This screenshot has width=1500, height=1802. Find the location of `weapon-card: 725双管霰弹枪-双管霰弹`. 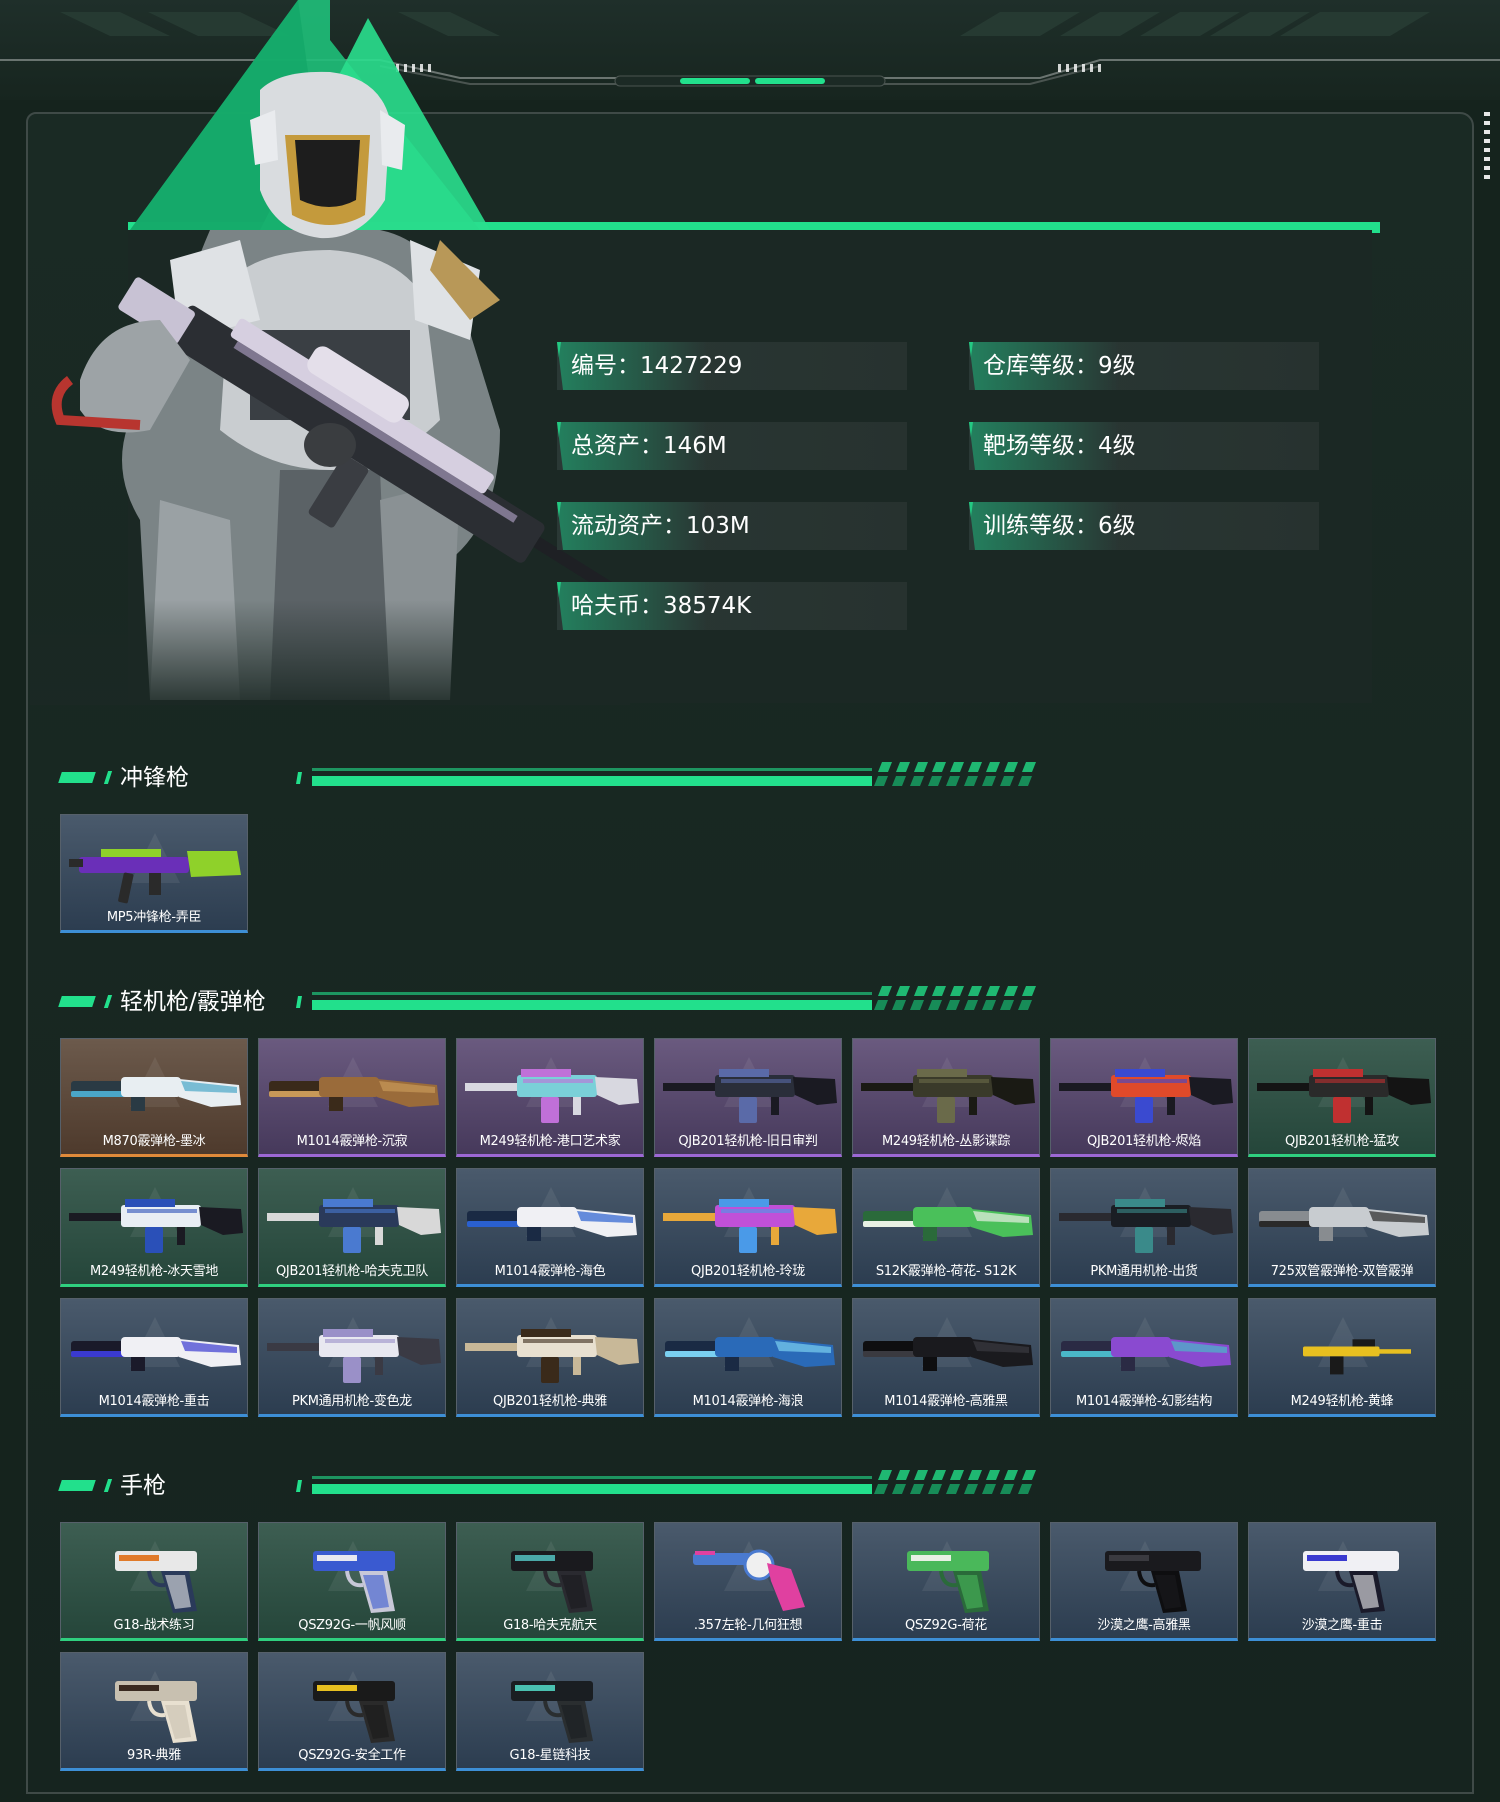

weapon-card: 725双管霰弹枪-双管霰弹 is located at coordinates (1342, 1227).